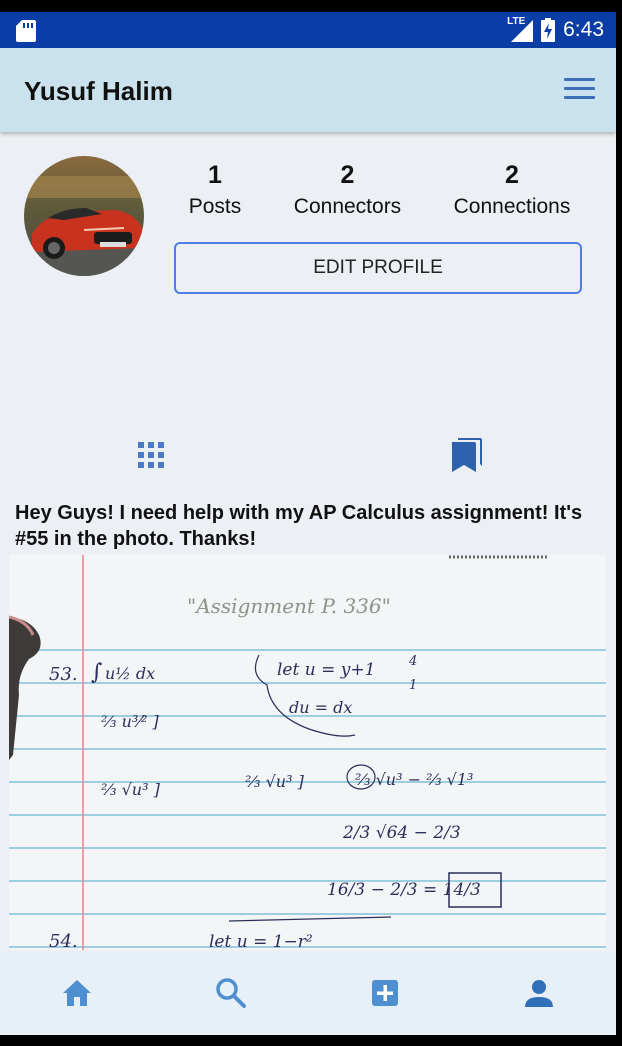 The width and height of the screenshot is (622, 1046). What do you see at coordinates (26, 31) in the screenshot?
I see `sd-card-icon` at bounding box center [26, 31].